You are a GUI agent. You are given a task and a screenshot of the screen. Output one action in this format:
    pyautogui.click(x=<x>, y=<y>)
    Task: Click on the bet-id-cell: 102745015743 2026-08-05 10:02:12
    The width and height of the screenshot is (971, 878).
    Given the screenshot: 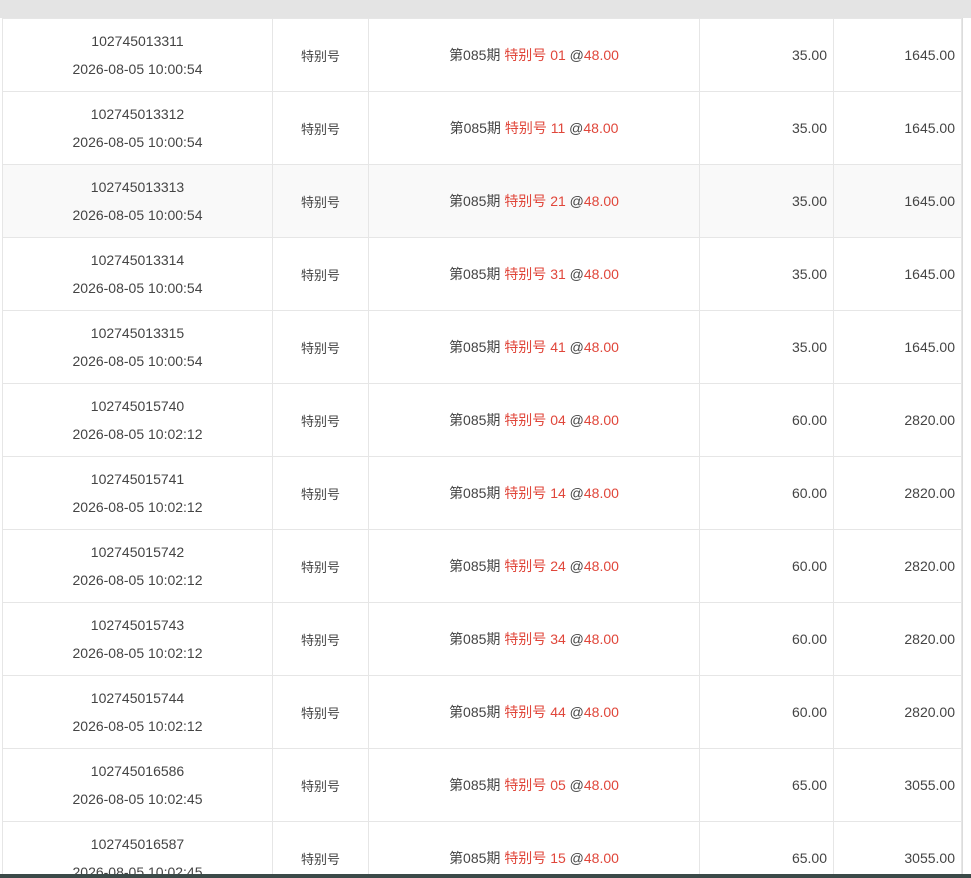 What is the action you would take?
    pyautogui.click(x=137, y=639)
    